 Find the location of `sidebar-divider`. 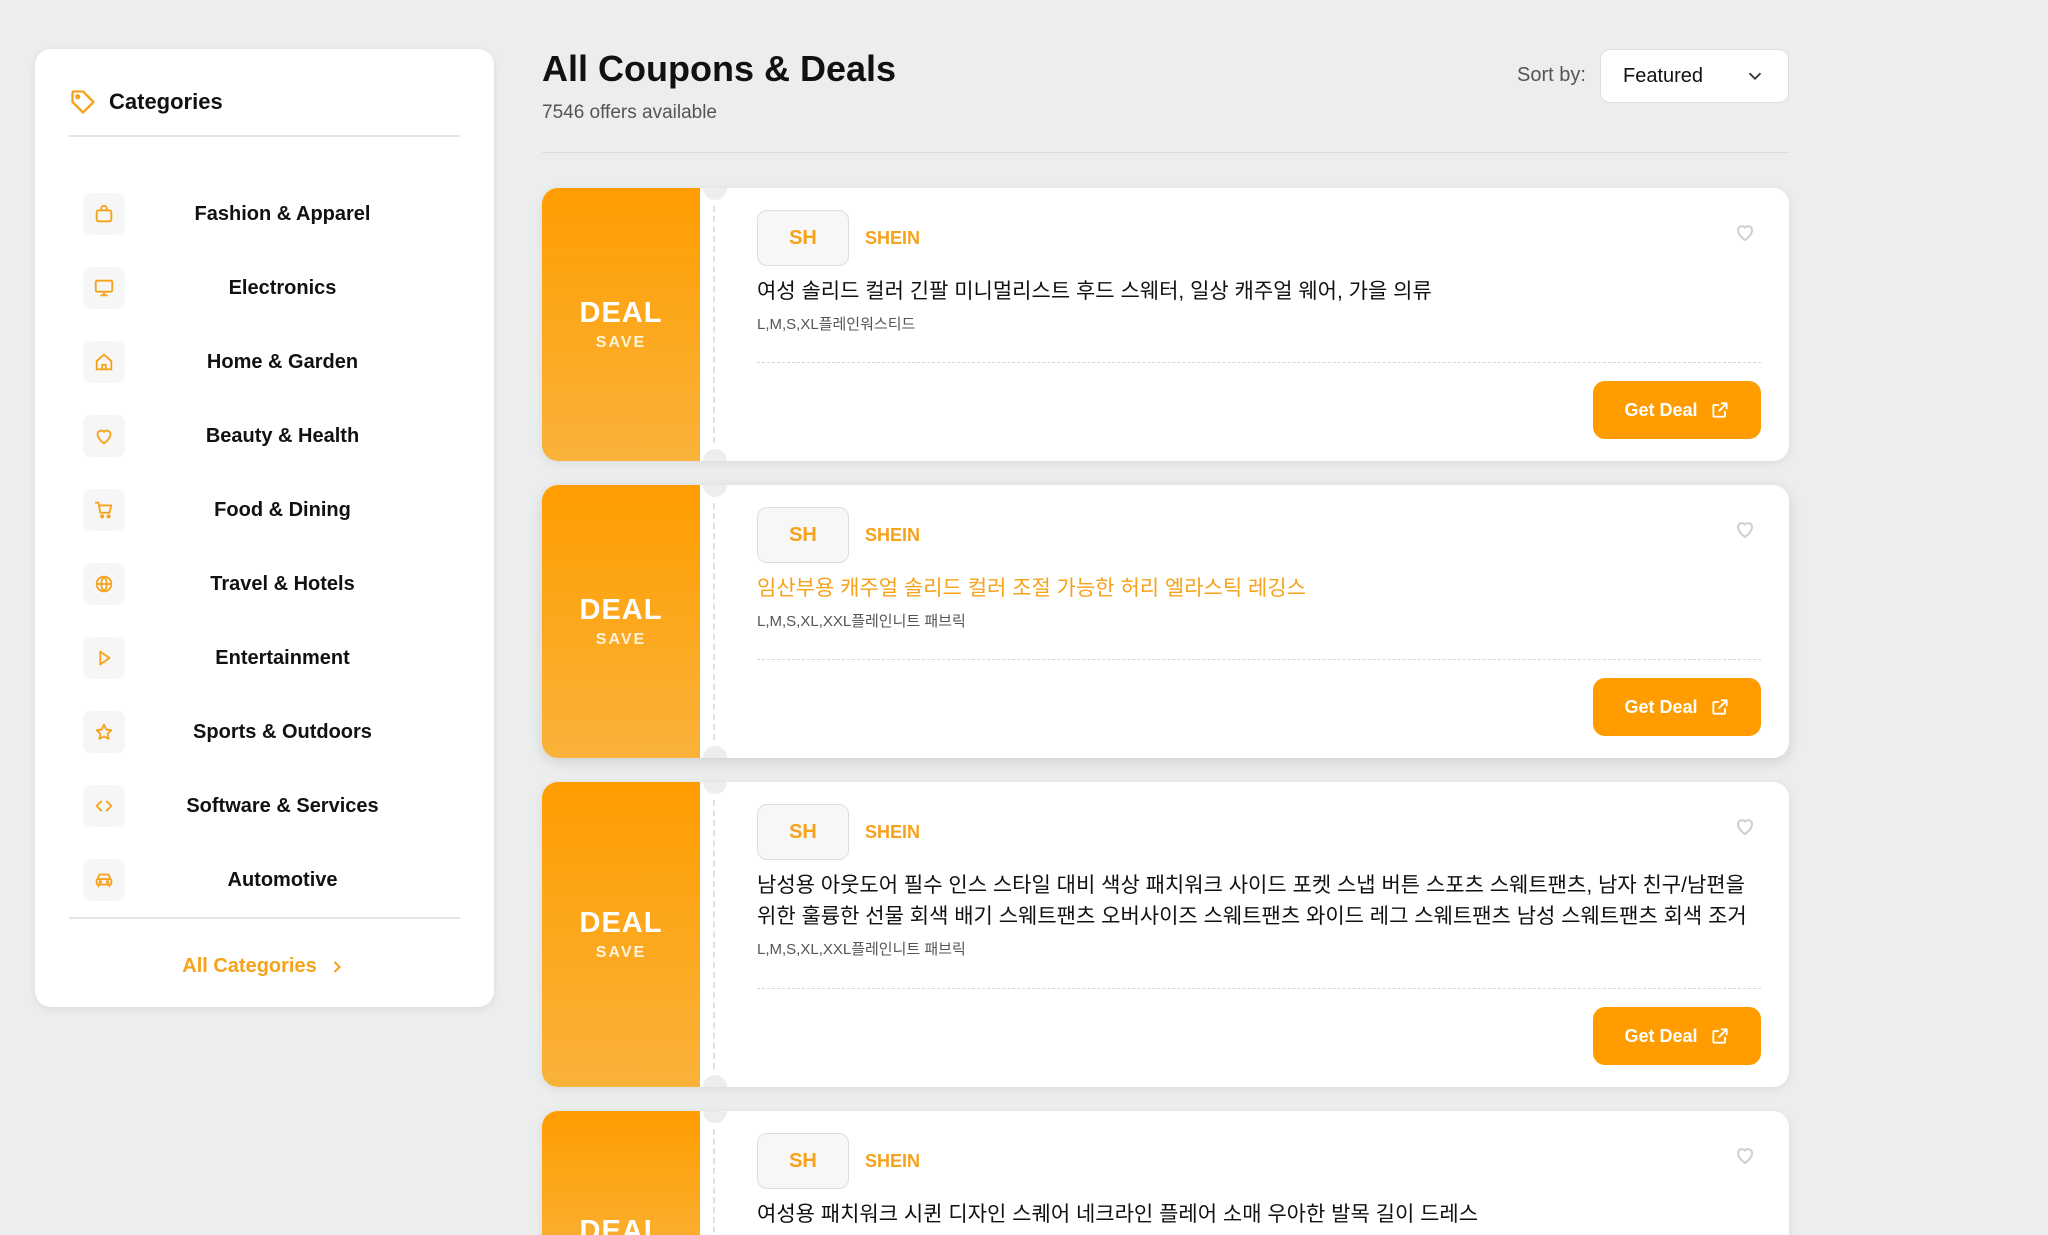

sidebar-divider is located at coordinates (264, 918).